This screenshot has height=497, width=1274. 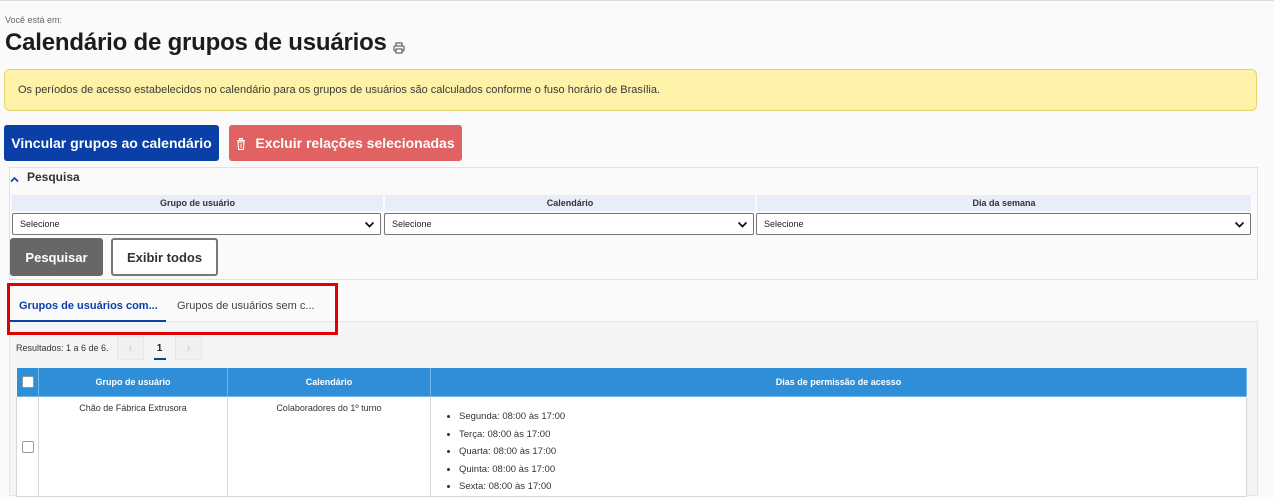 I want to click on results-summary: Resultados: 1 a 6 de 6., so click(x=62, y=348).